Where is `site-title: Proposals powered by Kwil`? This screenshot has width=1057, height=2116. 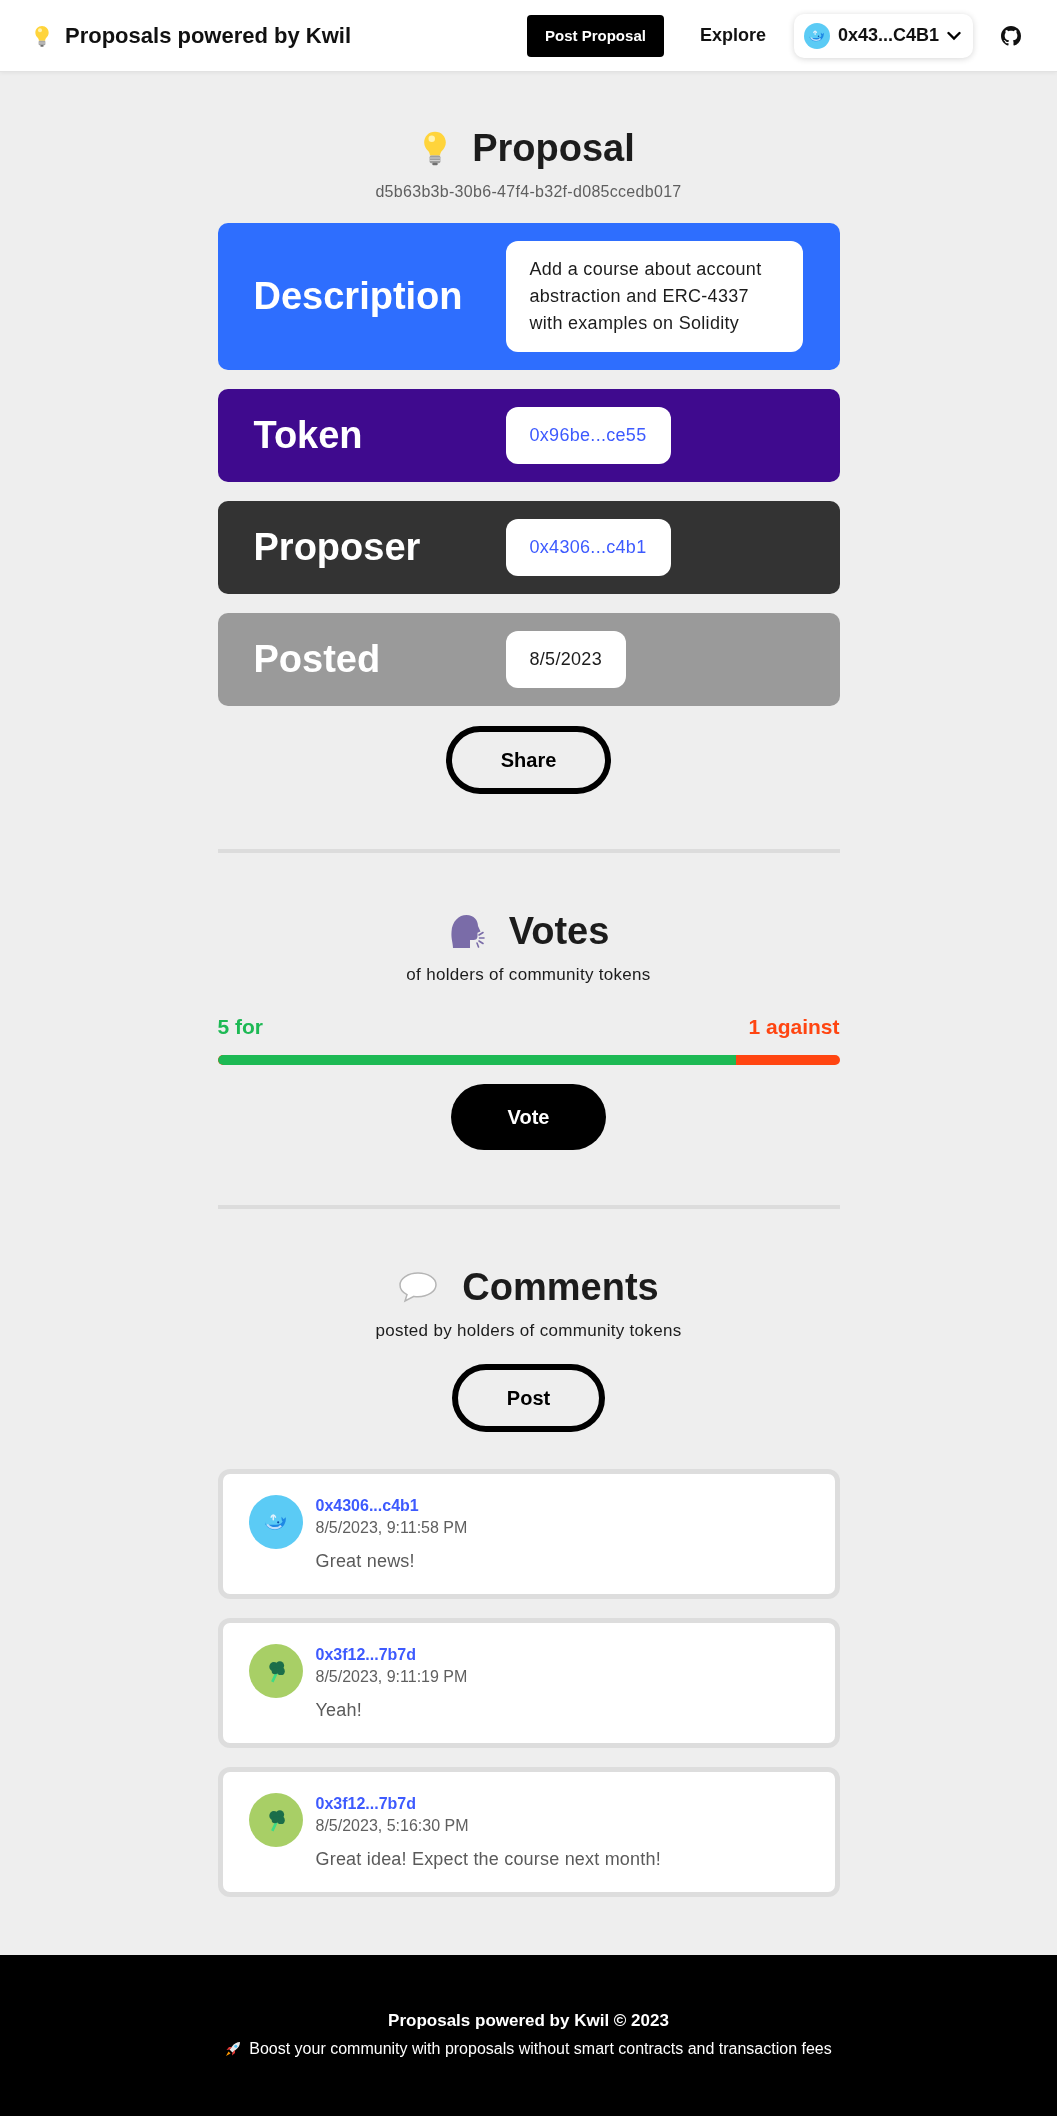
site-title: Proposals powered by Kwil is located at coordinates (208, 35).